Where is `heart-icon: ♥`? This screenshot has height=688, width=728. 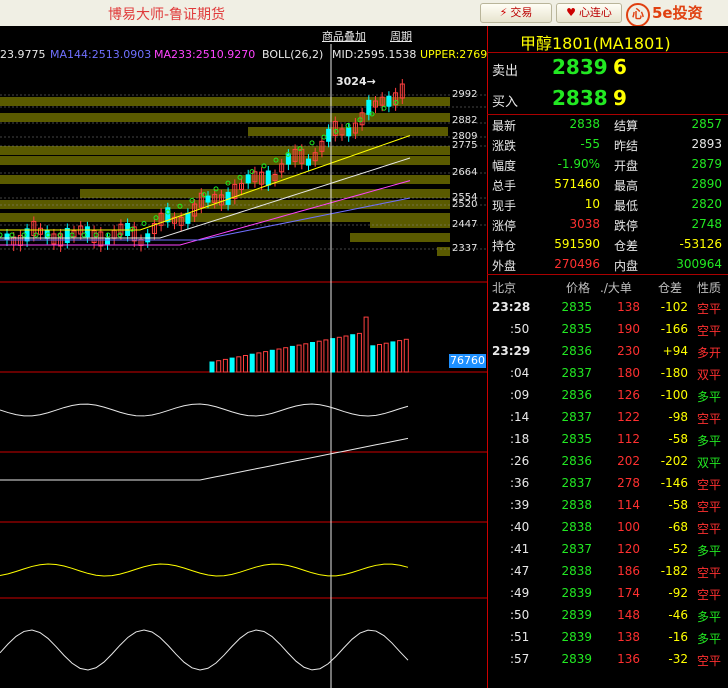
heart-icon: ♥ is located at coordinates (571, 12).